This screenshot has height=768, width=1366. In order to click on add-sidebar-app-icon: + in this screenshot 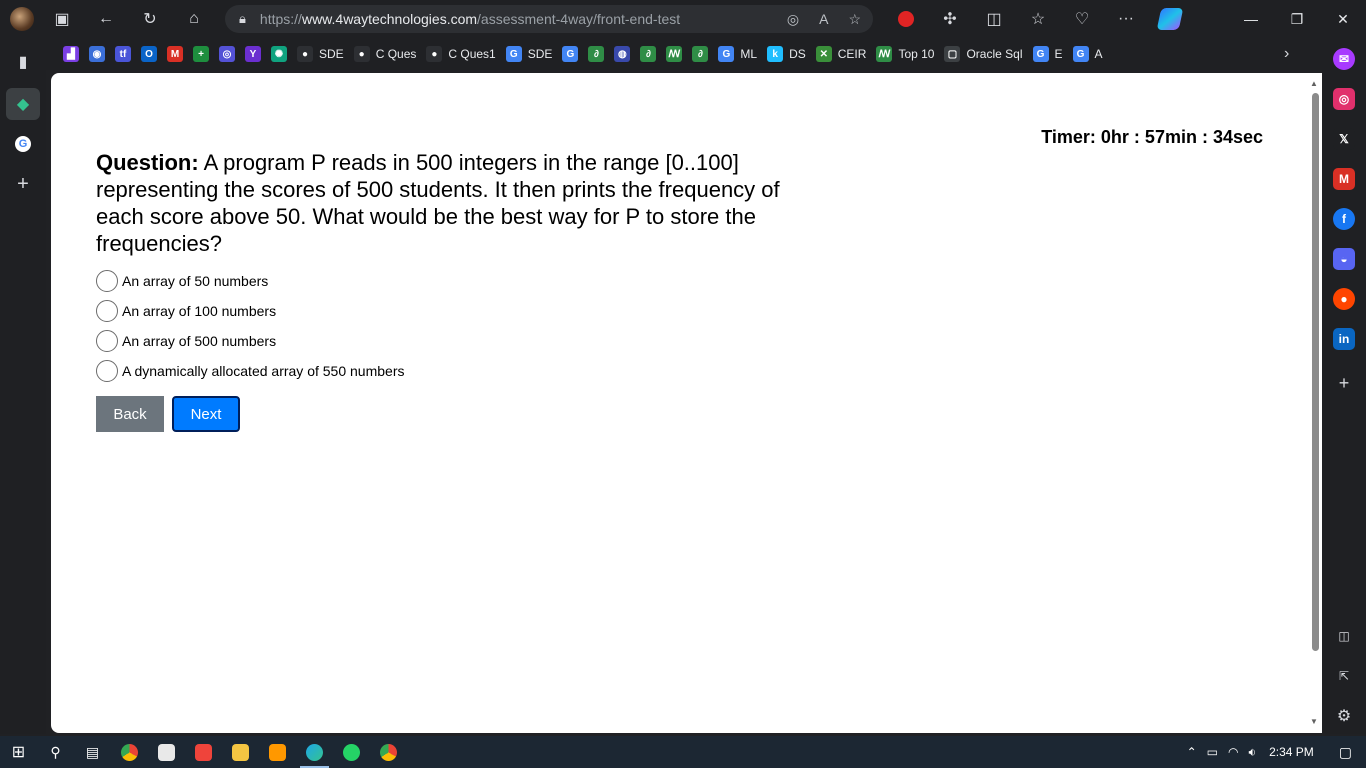, I will do `click(1344, 383)`.